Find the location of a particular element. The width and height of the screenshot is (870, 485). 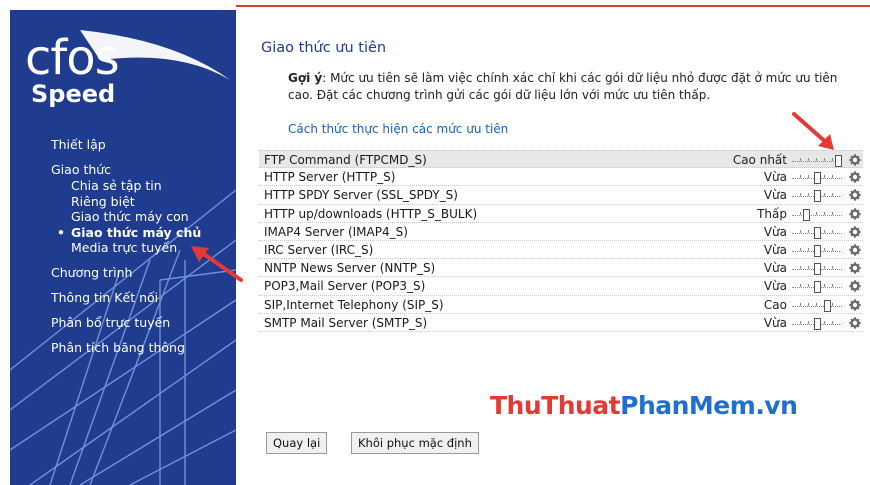

nav-server-protocols: • Giao thức máy chủ is located at coordinates (141, 233).